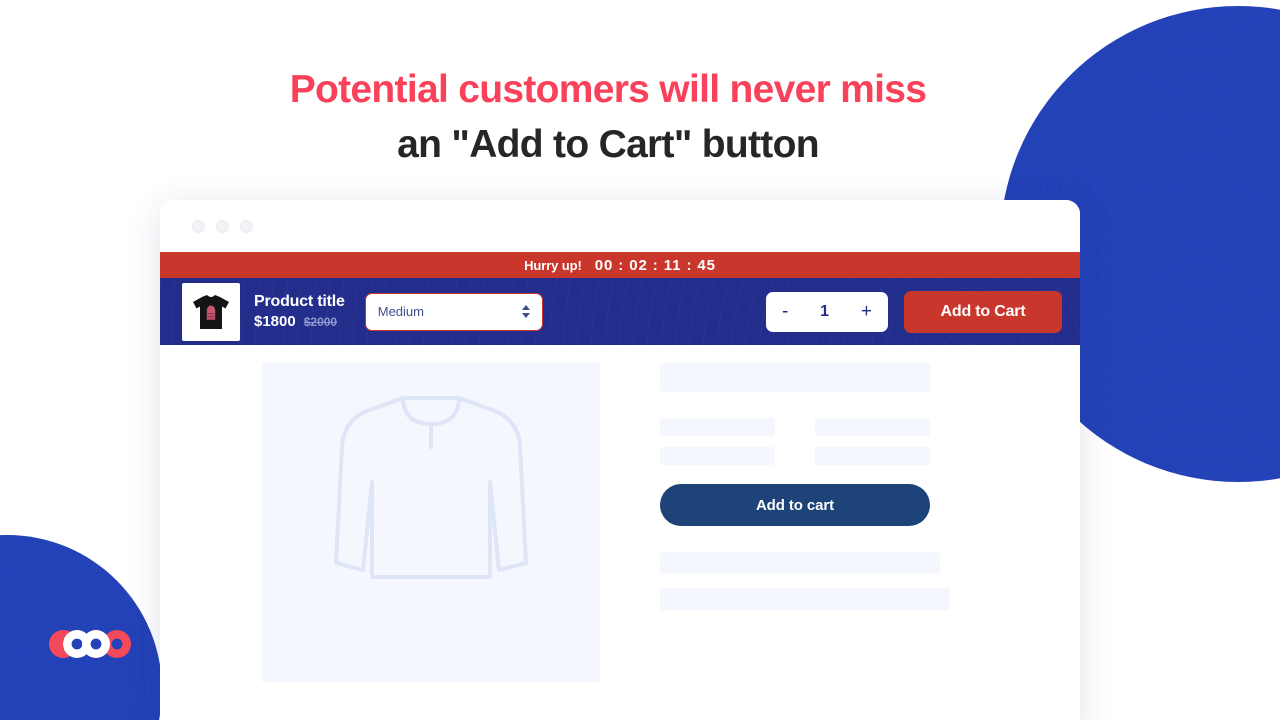 The image size is (1280, 720). What do you see at coordinates (431, 487) in the screenshot?
I see `long-sleeve-shirt-placeholder-icon` at bounding box center [431, 487].